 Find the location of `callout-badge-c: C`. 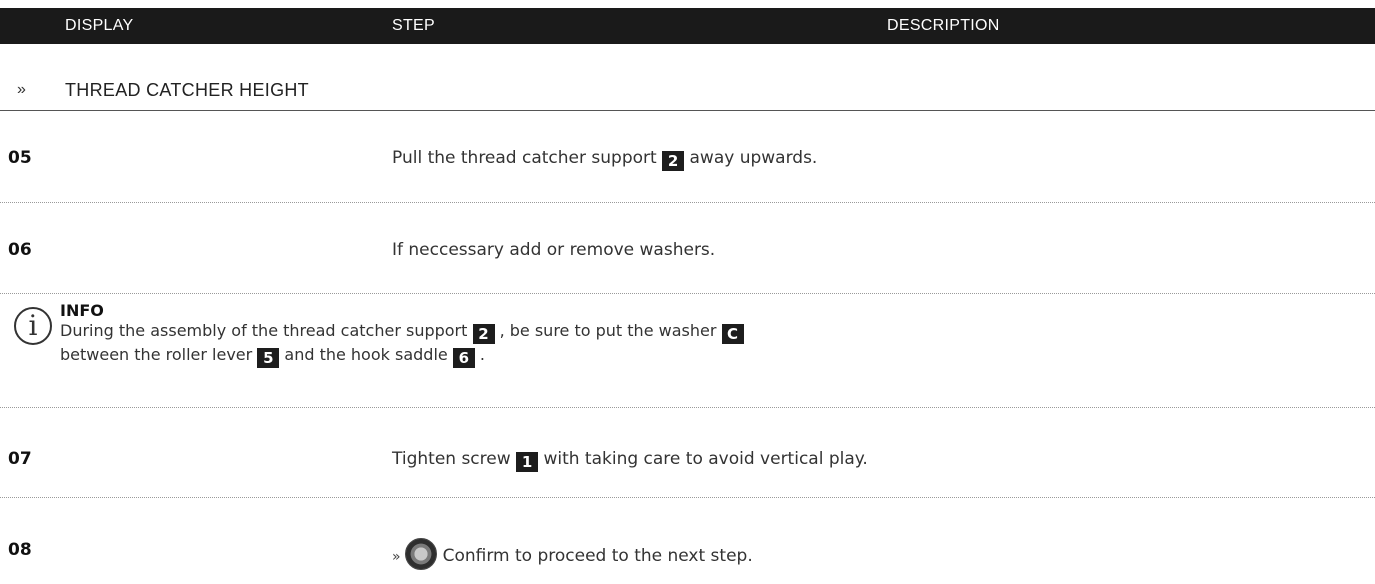

callout-badge-c: C is located at coordinates (732, 334).